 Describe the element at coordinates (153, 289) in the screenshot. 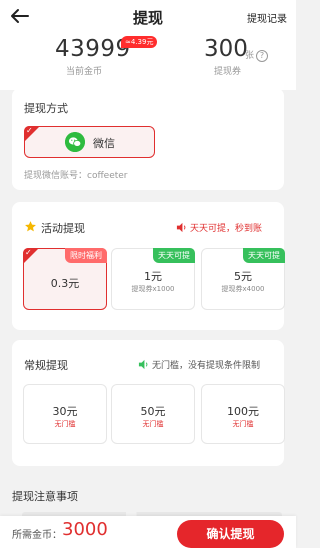

I see `option-coupon-cost: 提现券x1000` at that location.